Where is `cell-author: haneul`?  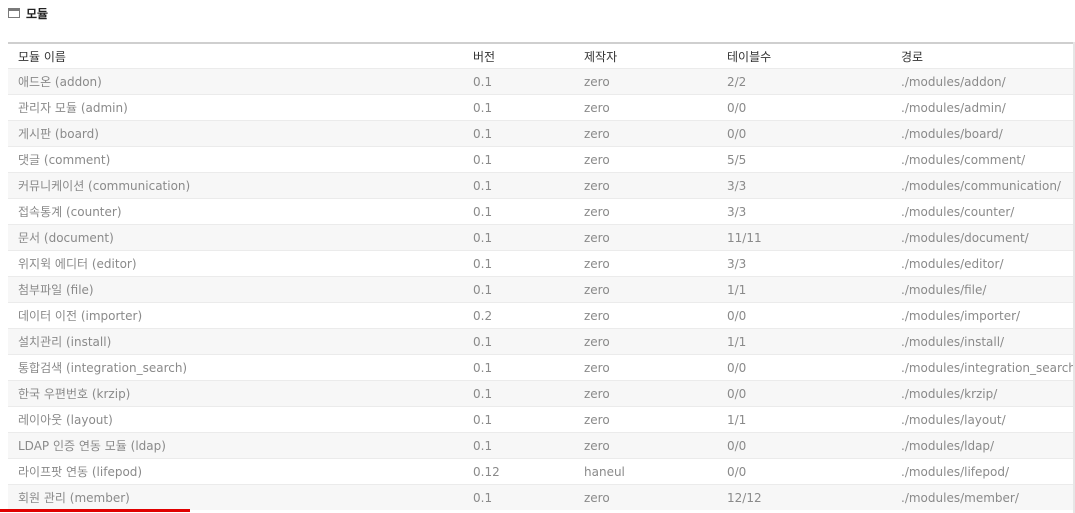 cell-author: haneul is located at coordinates (645, 471).